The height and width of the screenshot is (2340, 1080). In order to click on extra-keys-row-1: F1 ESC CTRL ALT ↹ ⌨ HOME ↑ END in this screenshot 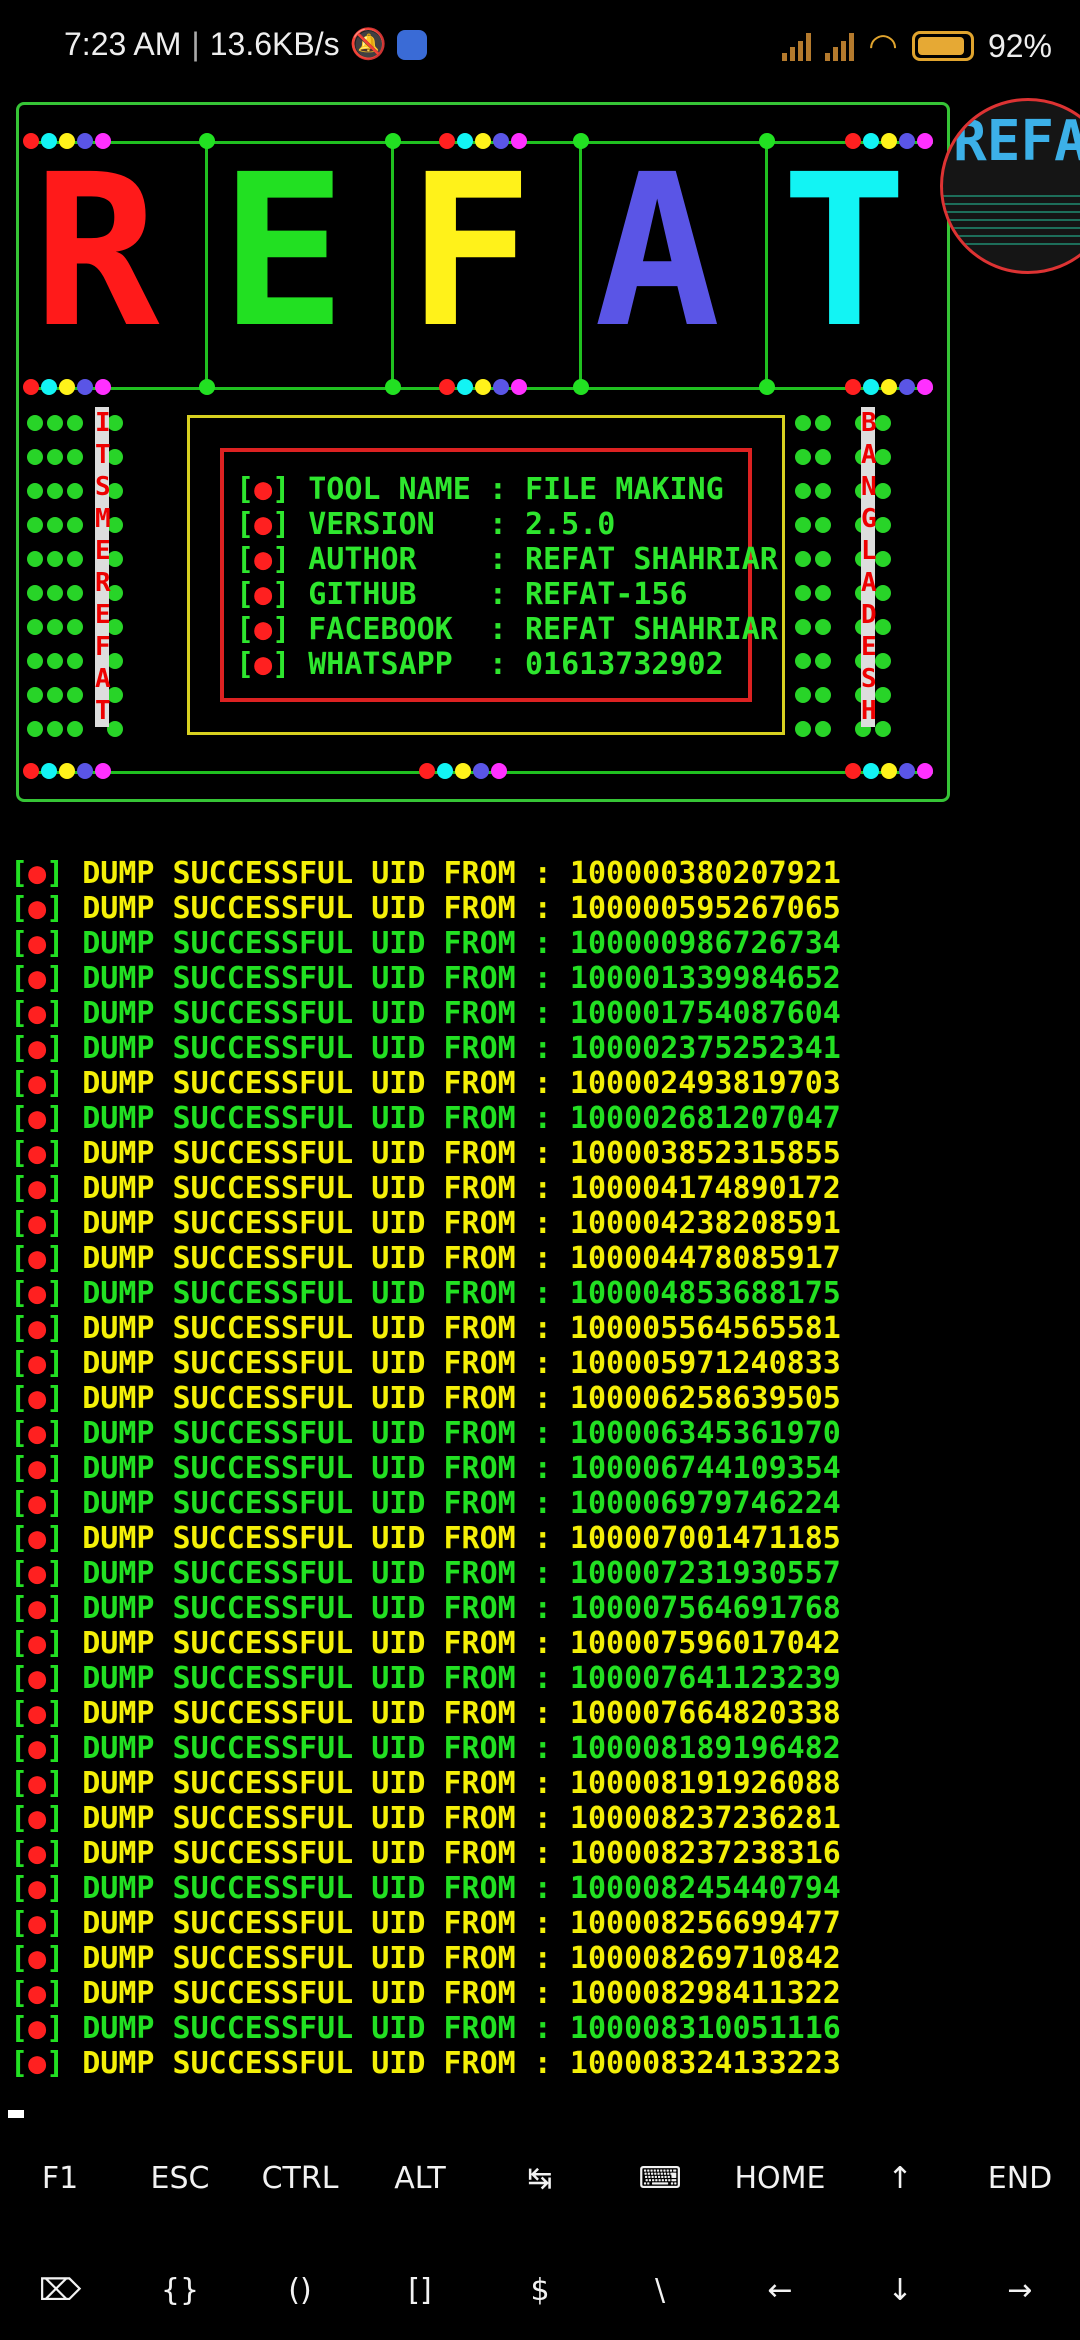, I will do `click(540, 2178)`.